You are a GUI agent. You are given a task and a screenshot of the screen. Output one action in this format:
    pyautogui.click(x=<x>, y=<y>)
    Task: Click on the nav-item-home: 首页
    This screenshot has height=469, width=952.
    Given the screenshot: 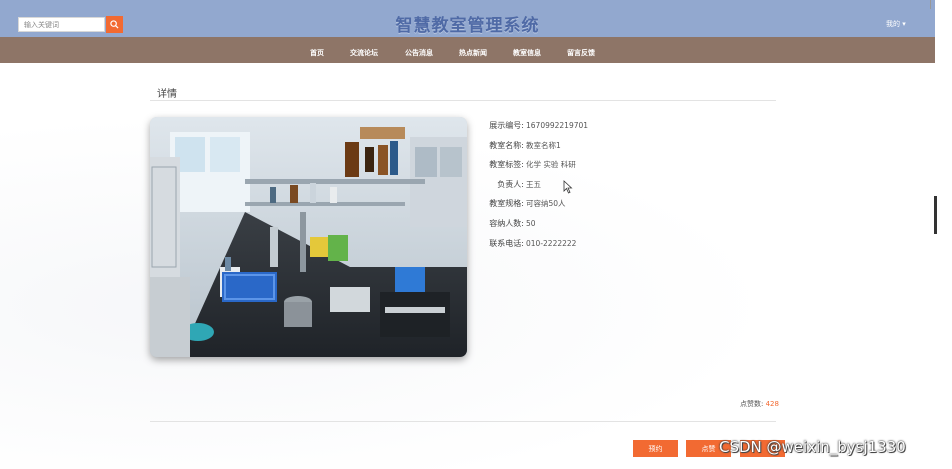 What is the action you would take?
    pyautogui.click(x=317, y=53)
    